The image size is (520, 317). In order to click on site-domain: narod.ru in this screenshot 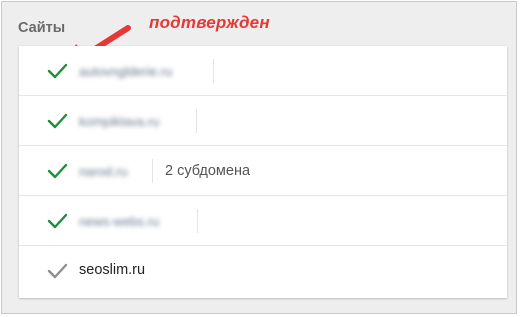, I will do `click(103, 171)`.